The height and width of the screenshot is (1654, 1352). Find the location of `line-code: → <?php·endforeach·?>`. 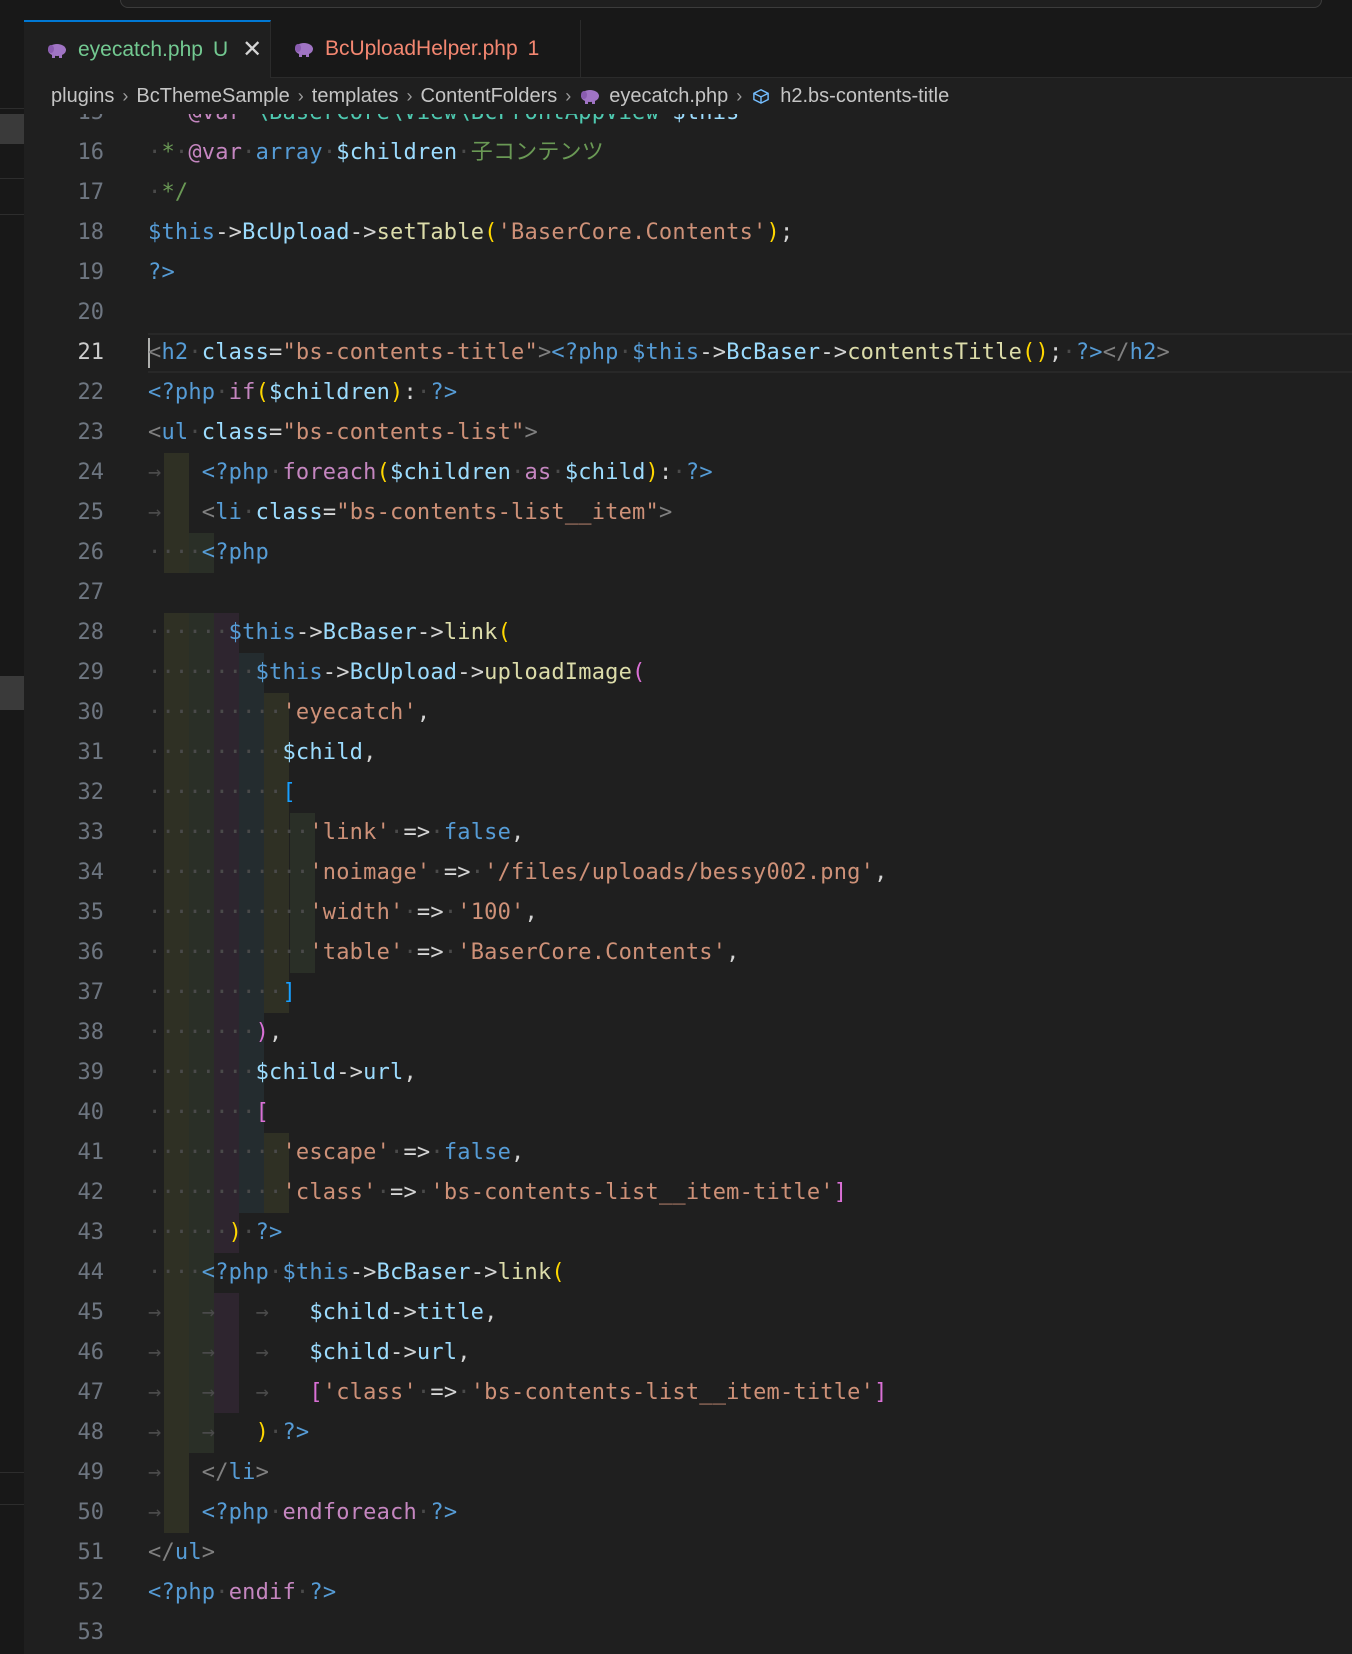

line-code: → <?php·endforeach·?> is located at coordinates (303, 1512).